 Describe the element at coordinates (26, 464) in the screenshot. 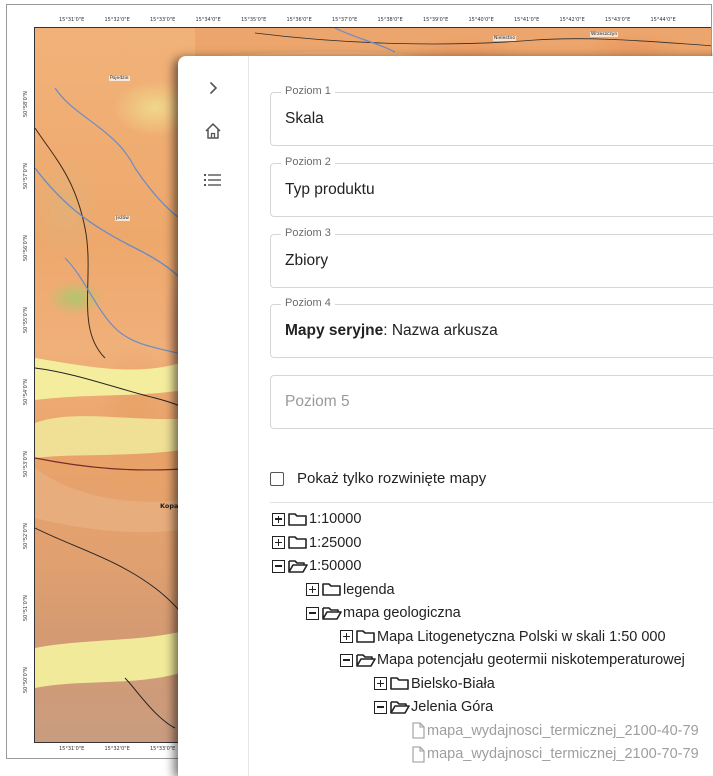

I see `map-coordinate-label: 50°53'0"N` at that location.